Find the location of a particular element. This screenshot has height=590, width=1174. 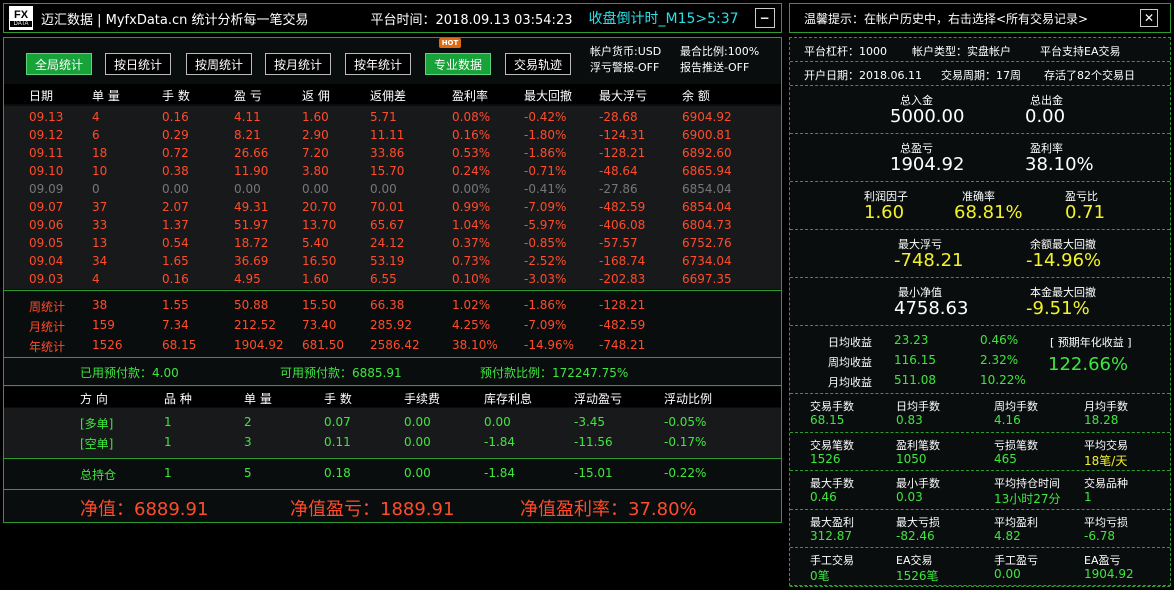

table-cell: 34 is located at coordinates (100, 261).